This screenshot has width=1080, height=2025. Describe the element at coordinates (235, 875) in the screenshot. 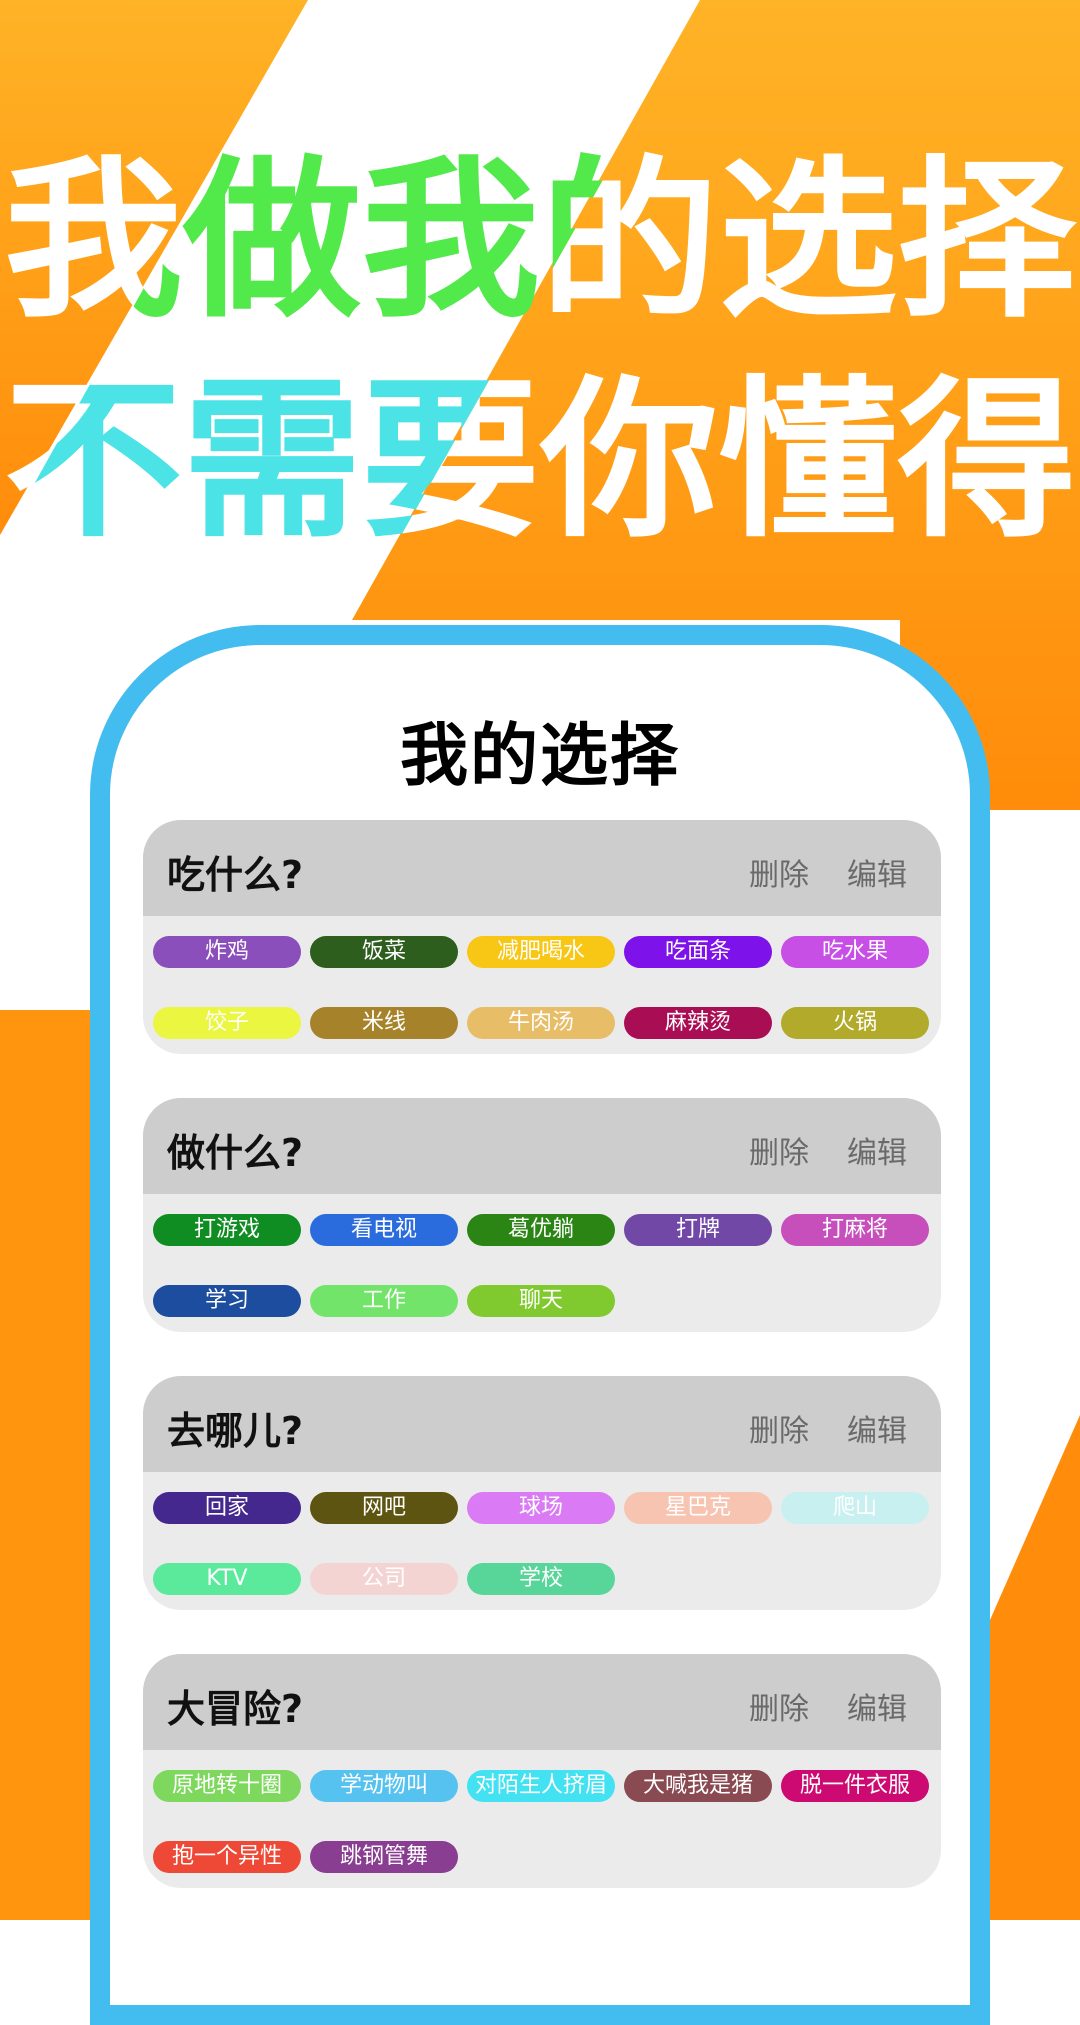

I see `card-title: 吃什么?` at that location.